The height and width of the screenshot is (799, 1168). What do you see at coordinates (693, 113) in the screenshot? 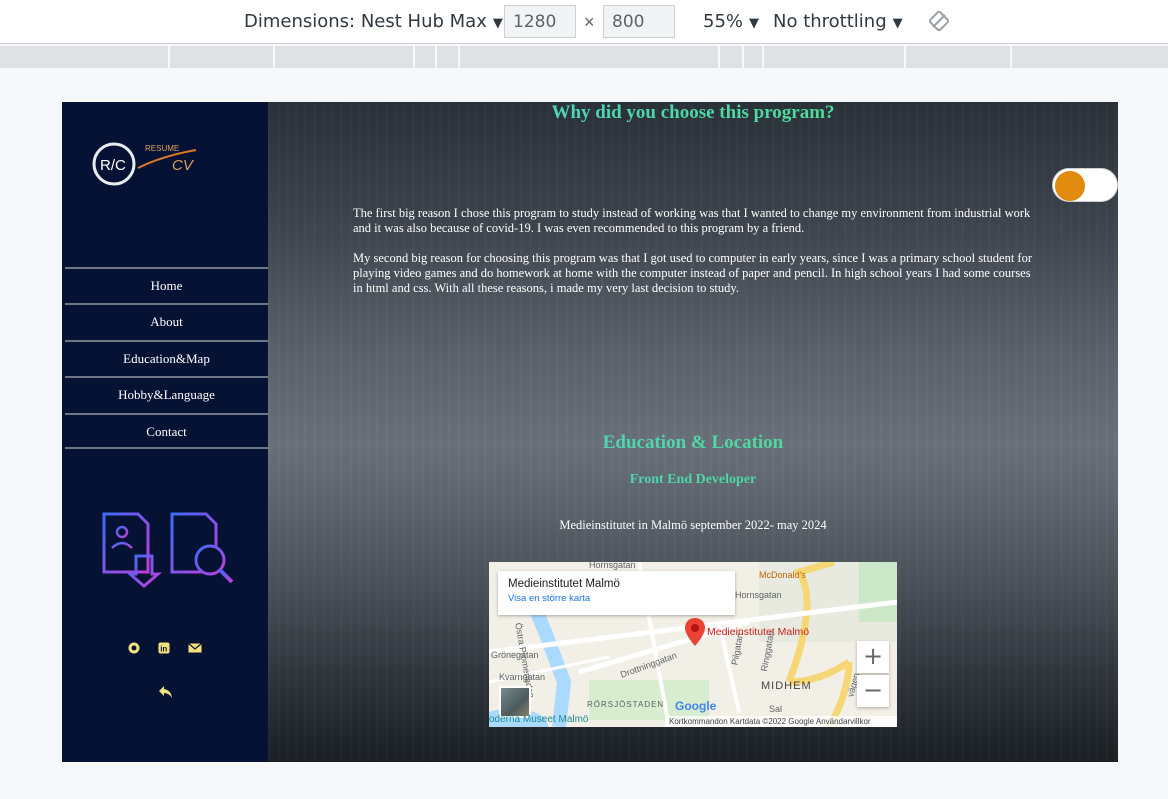
I see `question-title: Why did you choose this program?` at bounding box center [693, 113].